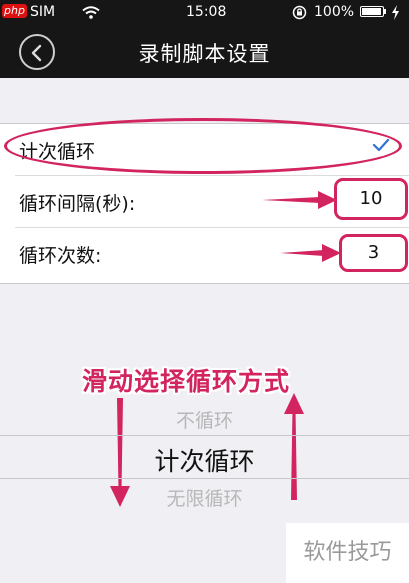  What do you see at coordinates (334, 12) in the screenshot?
I see `battery-percent: 100%` at bounding box center [334, 12].